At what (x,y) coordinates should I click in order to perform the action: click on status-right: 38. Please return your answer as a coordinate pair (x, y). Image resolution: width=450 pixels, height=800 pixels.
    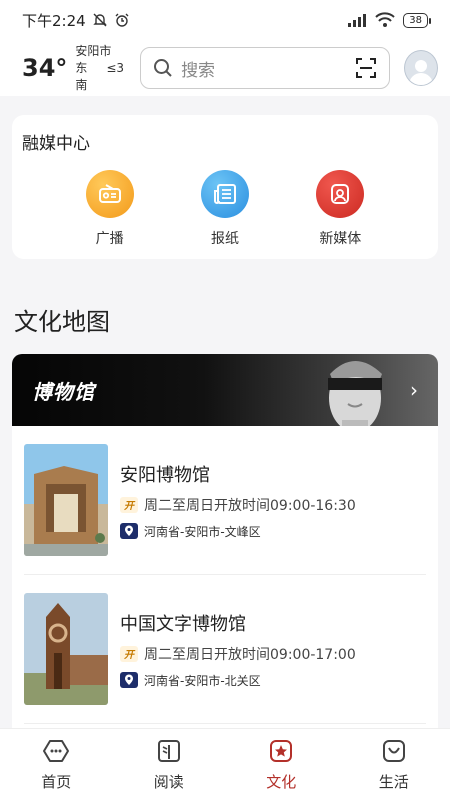
    Looking at the image, I should click on (389, 20).